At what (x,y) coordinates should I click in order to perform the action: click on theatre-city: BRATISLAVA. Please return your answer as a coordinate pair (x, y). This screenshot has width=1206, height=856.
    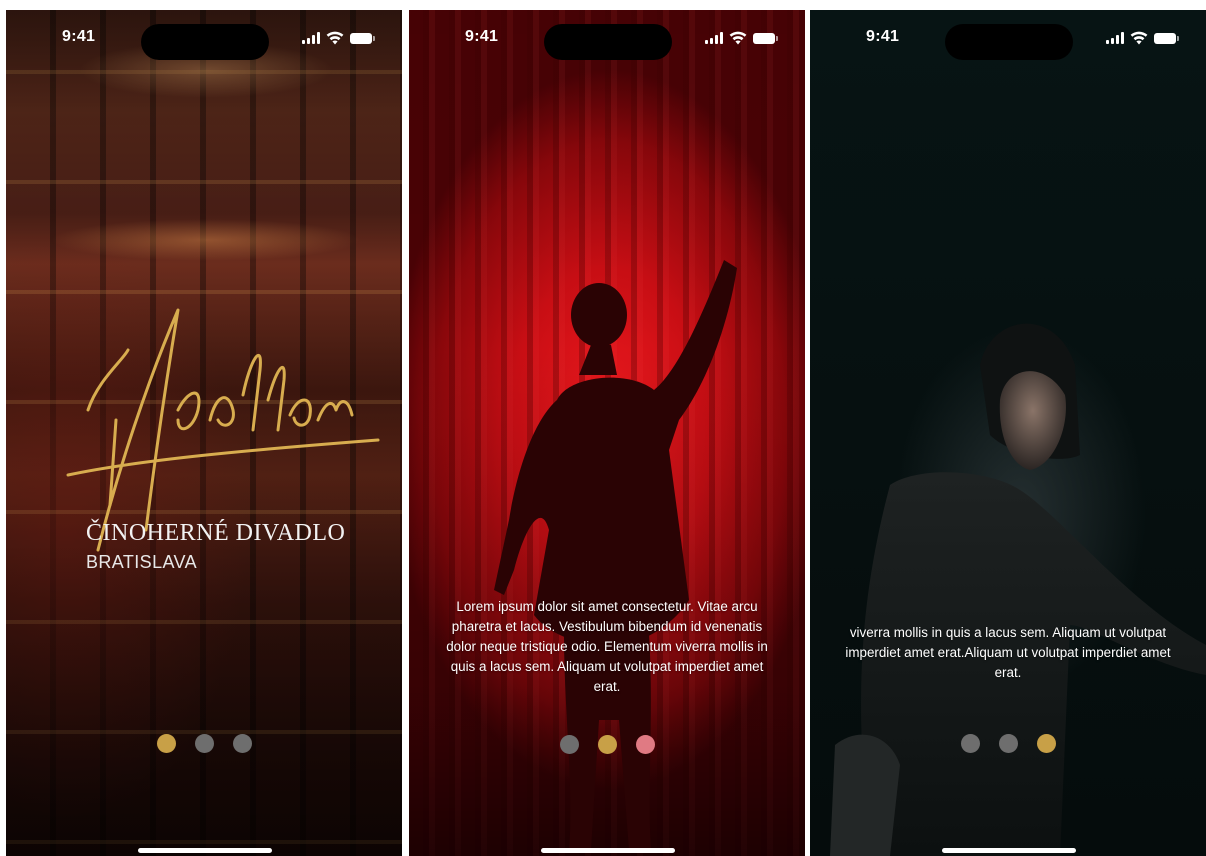
    Looking at the image, I should click on (142, 562).